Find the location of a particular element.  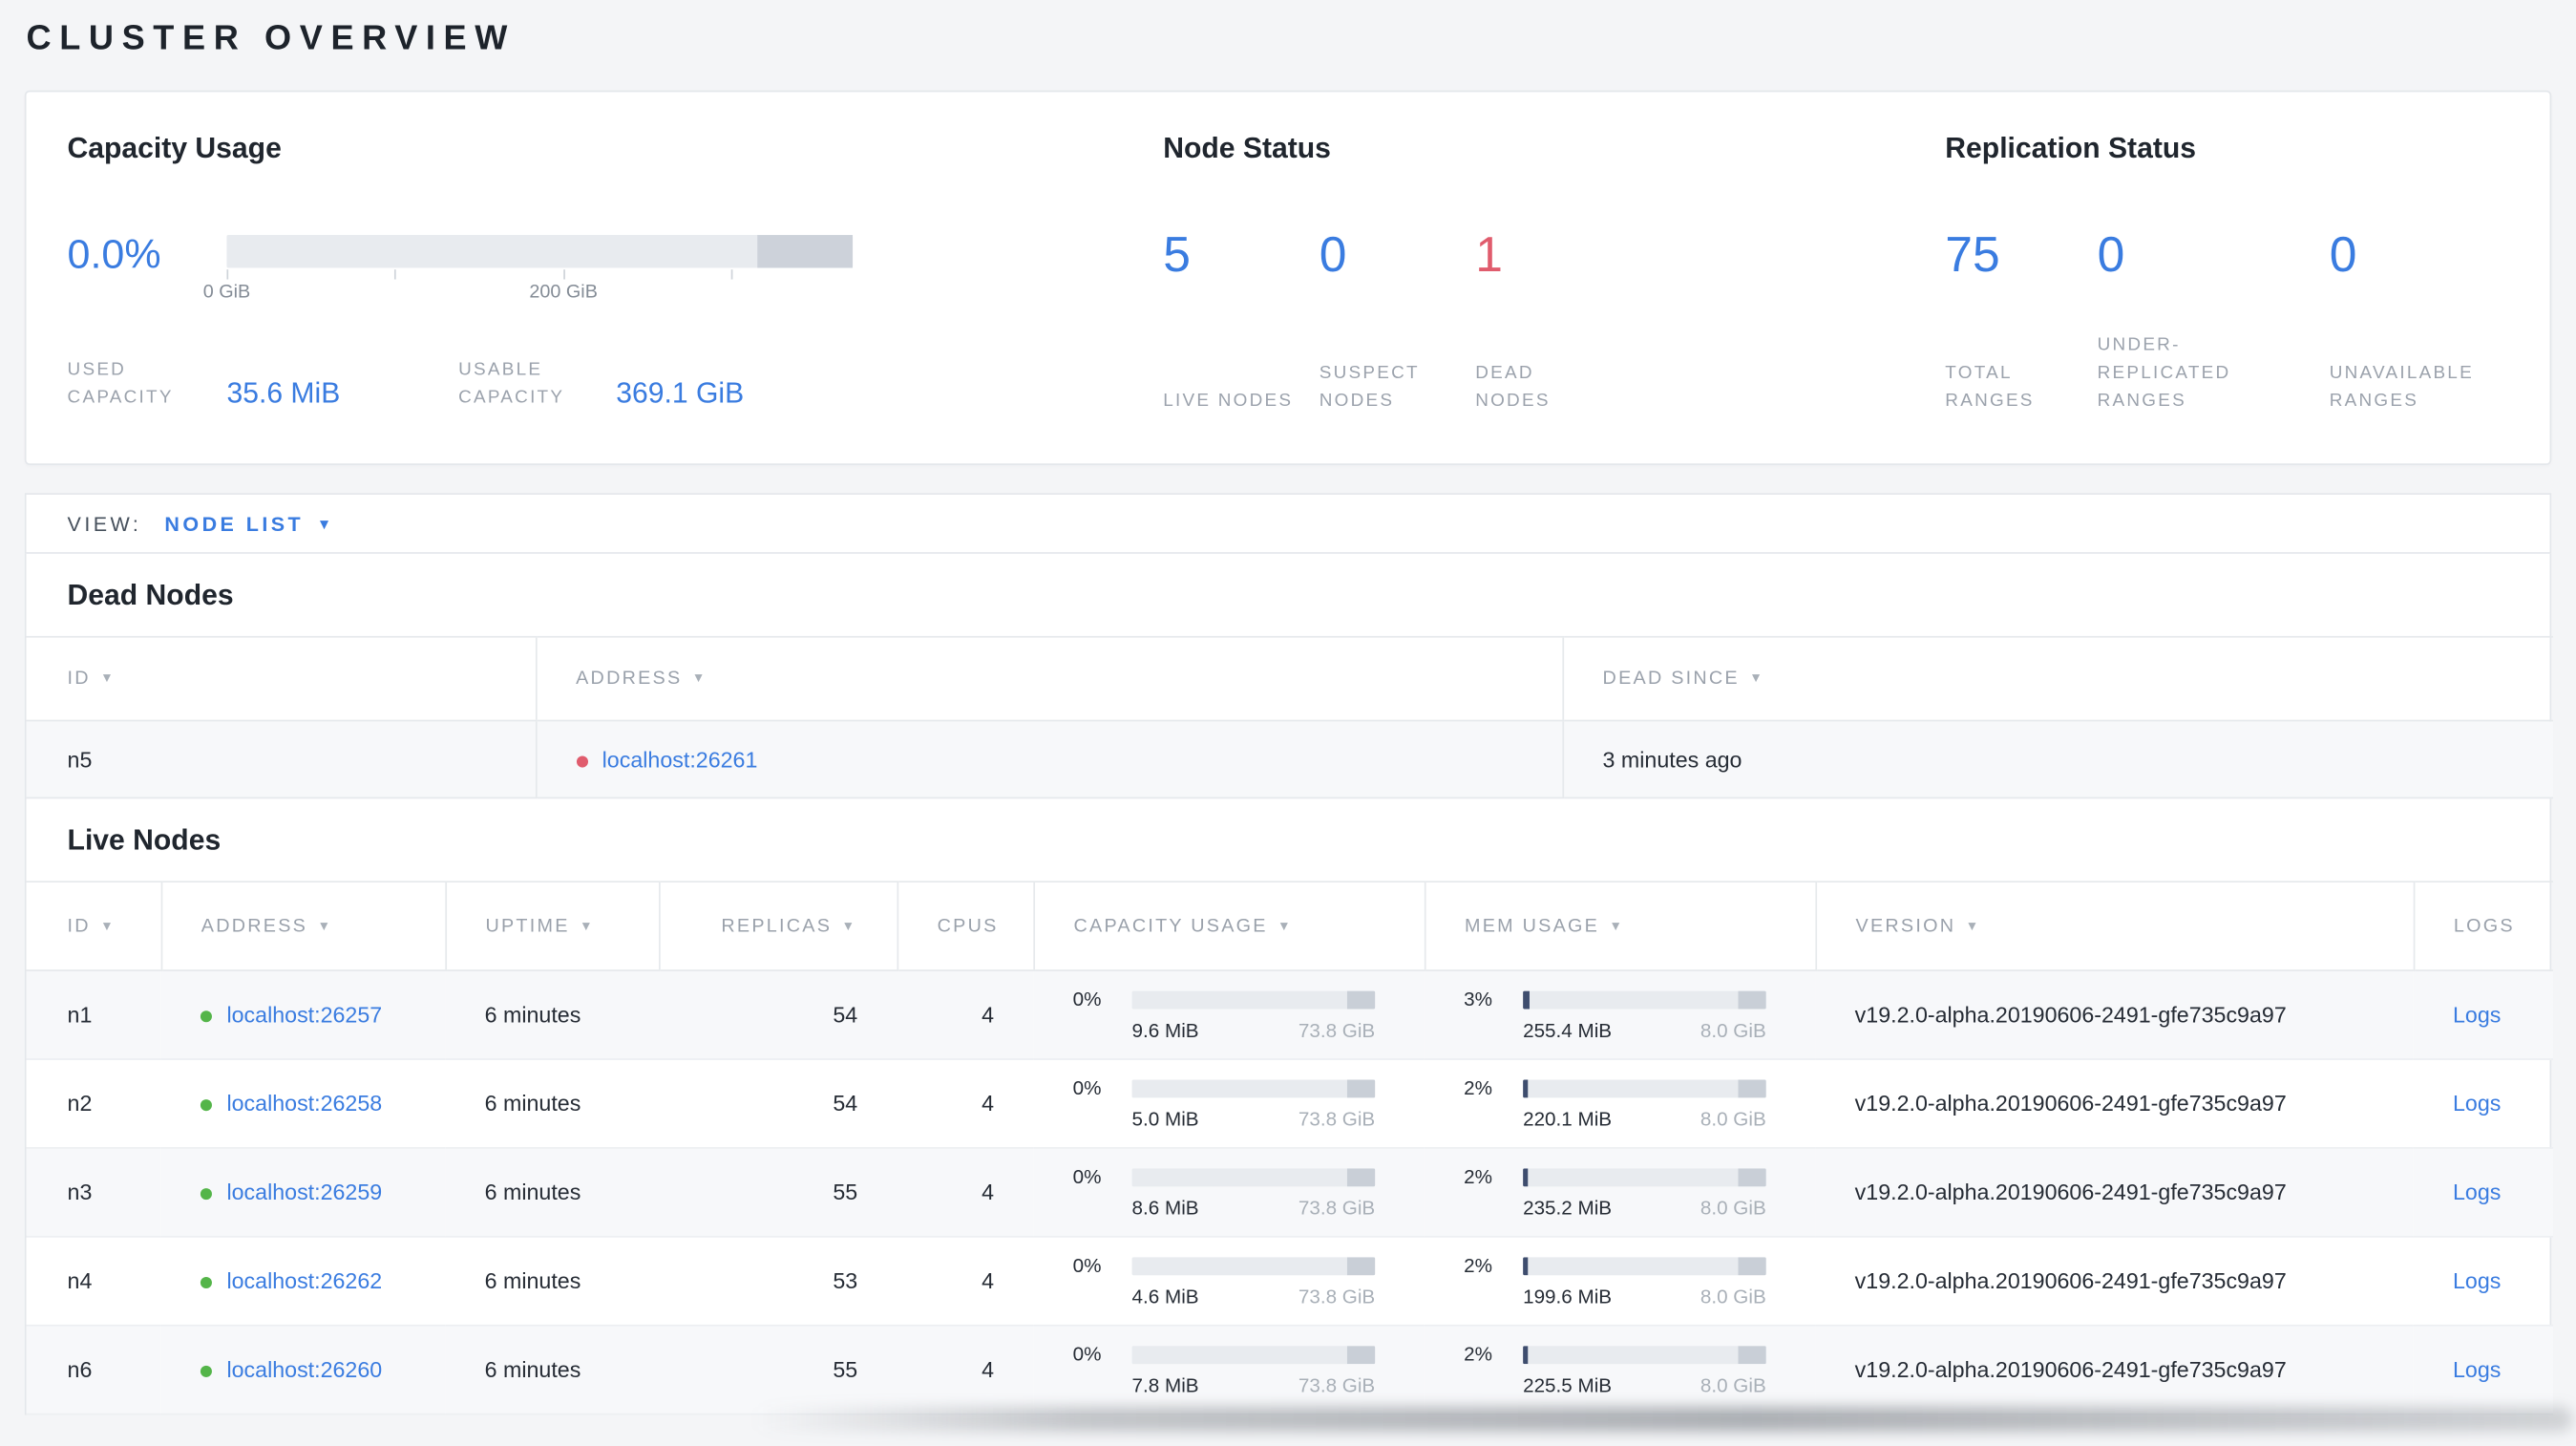

node-address-cell: localhost:26257 is located at coordinates (303, 1015).